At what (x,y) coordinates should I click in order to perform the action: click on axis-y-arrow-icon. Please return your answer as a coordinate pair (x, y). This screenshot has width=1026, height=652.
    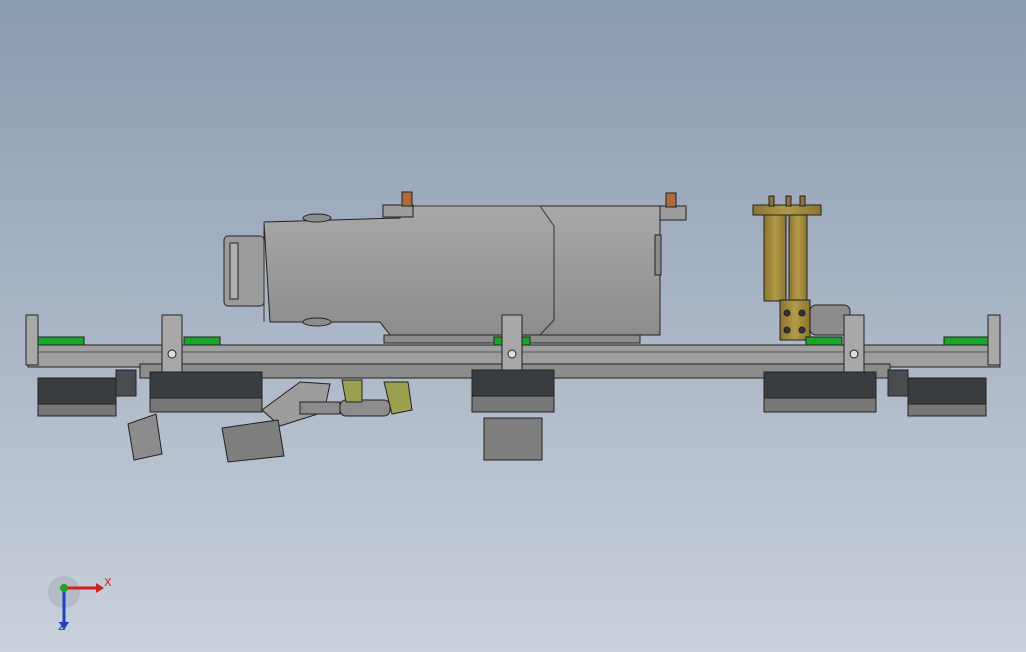
    Looking at the image, I should click on (64, 588).